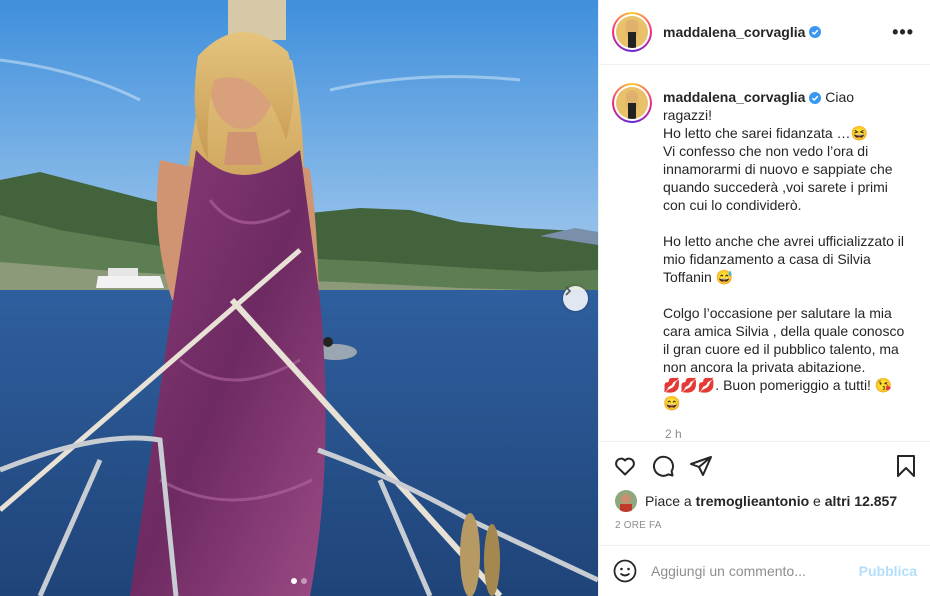  Describe the element at coordinates (568, 291) in the screenshot. I see `chevron-right-icon` at that location.